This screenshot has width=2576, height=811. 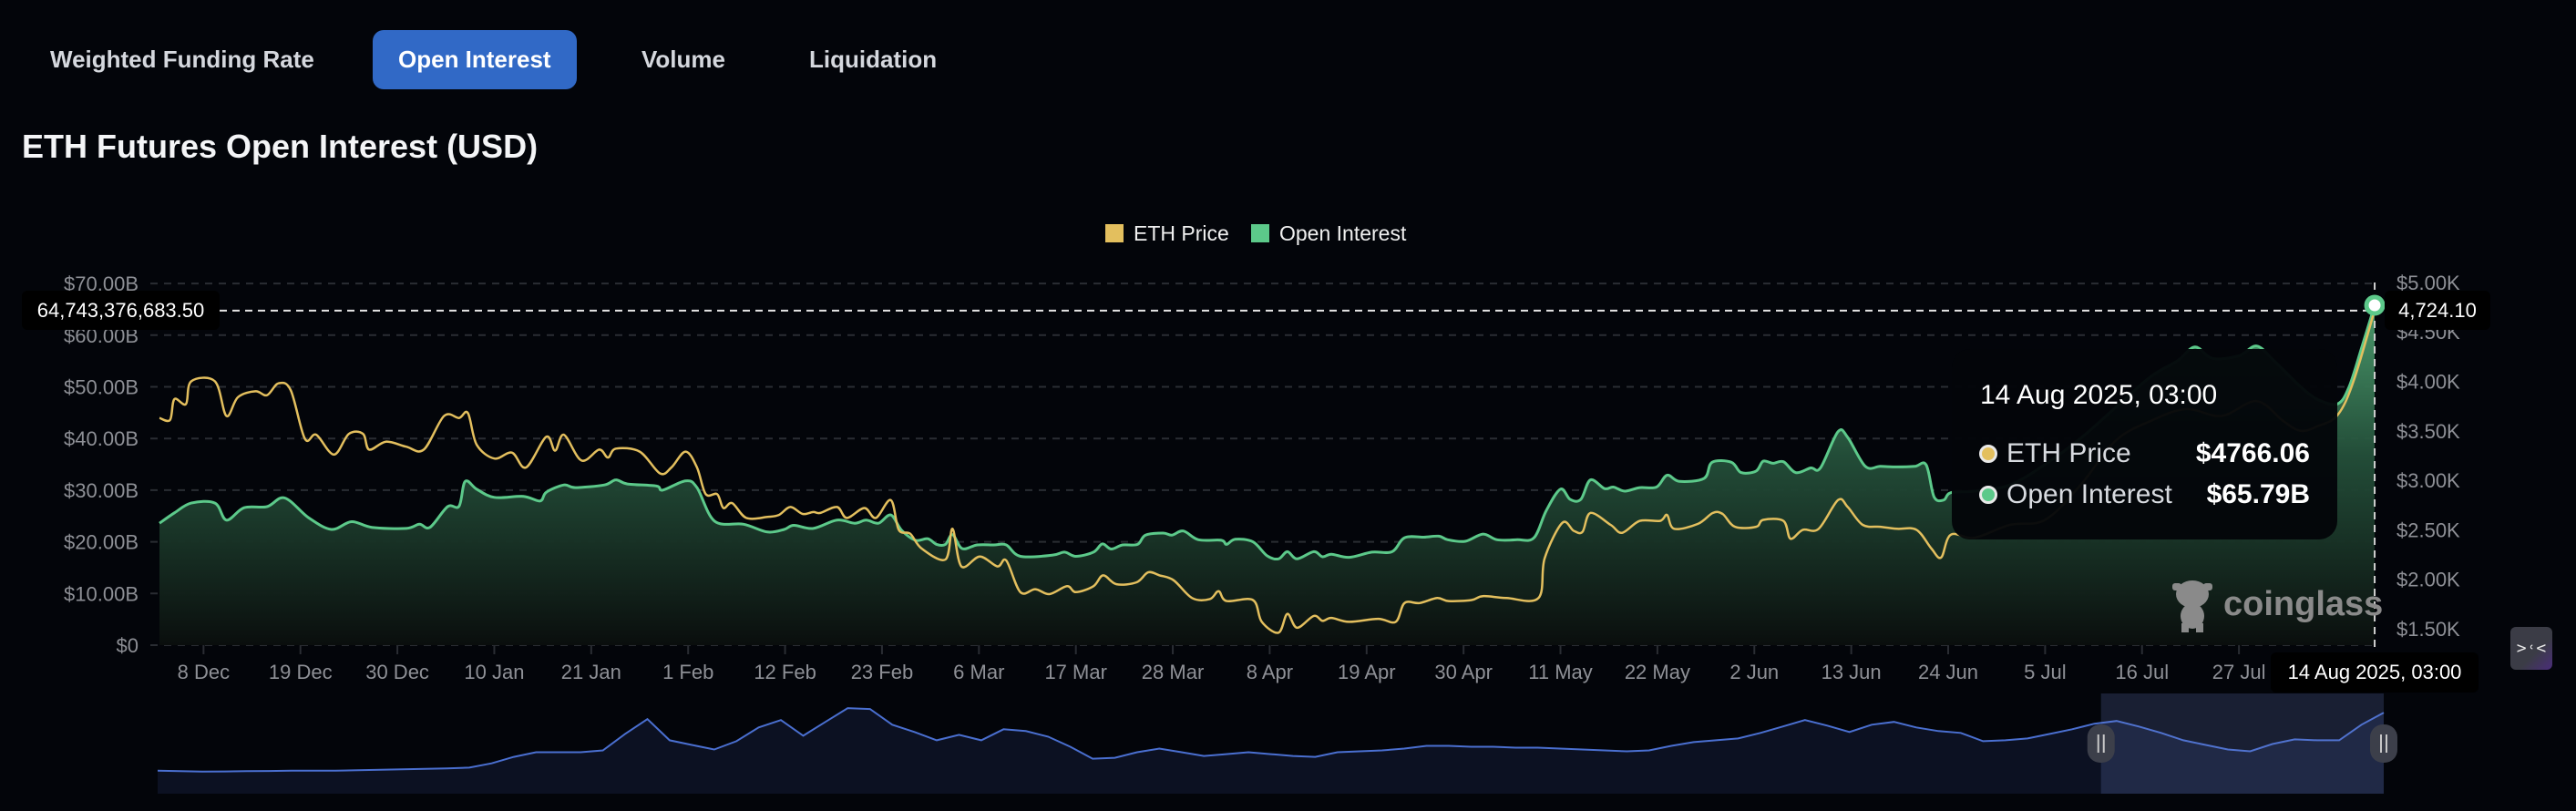 I want to click on navigator-handle-right, so click(x=2384, y=743).